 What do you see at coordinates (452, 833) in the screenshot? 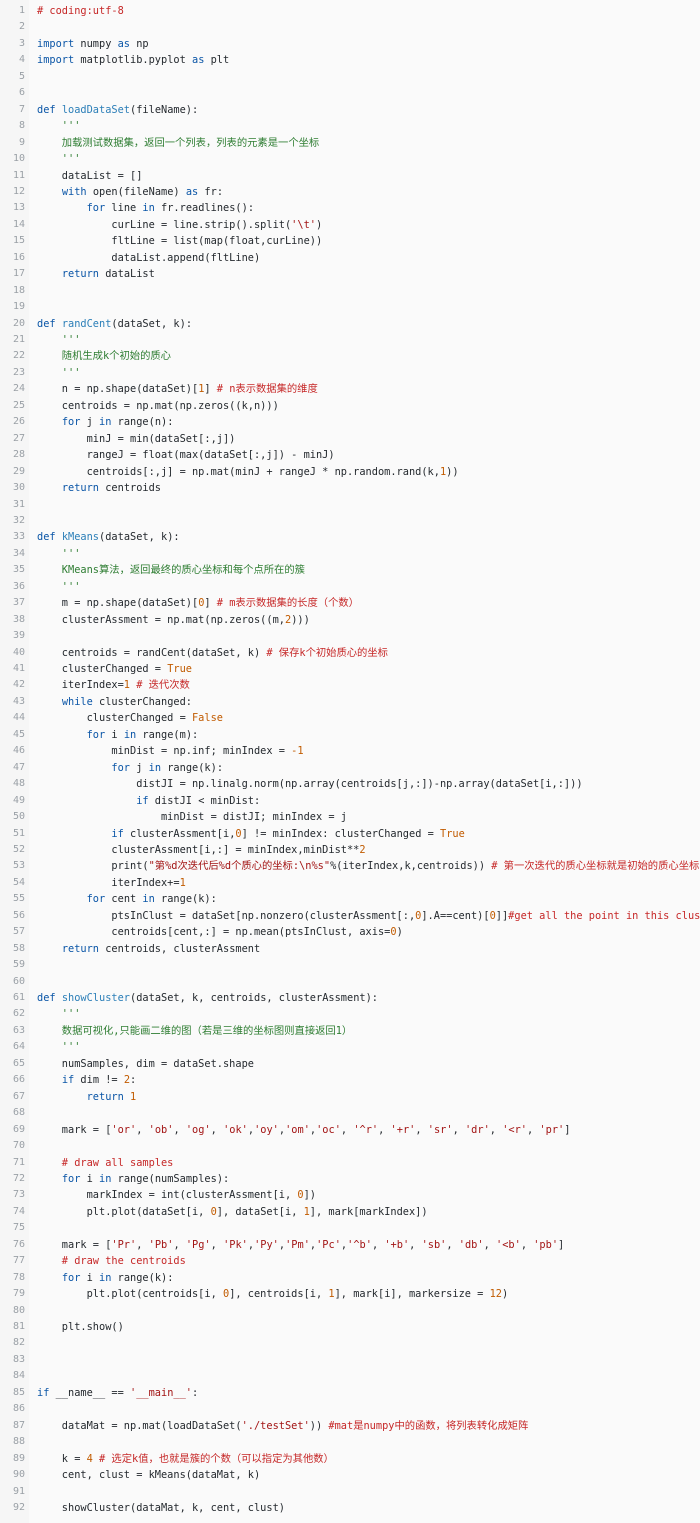
I see `code-token: True` at bounding box center [452, 833].